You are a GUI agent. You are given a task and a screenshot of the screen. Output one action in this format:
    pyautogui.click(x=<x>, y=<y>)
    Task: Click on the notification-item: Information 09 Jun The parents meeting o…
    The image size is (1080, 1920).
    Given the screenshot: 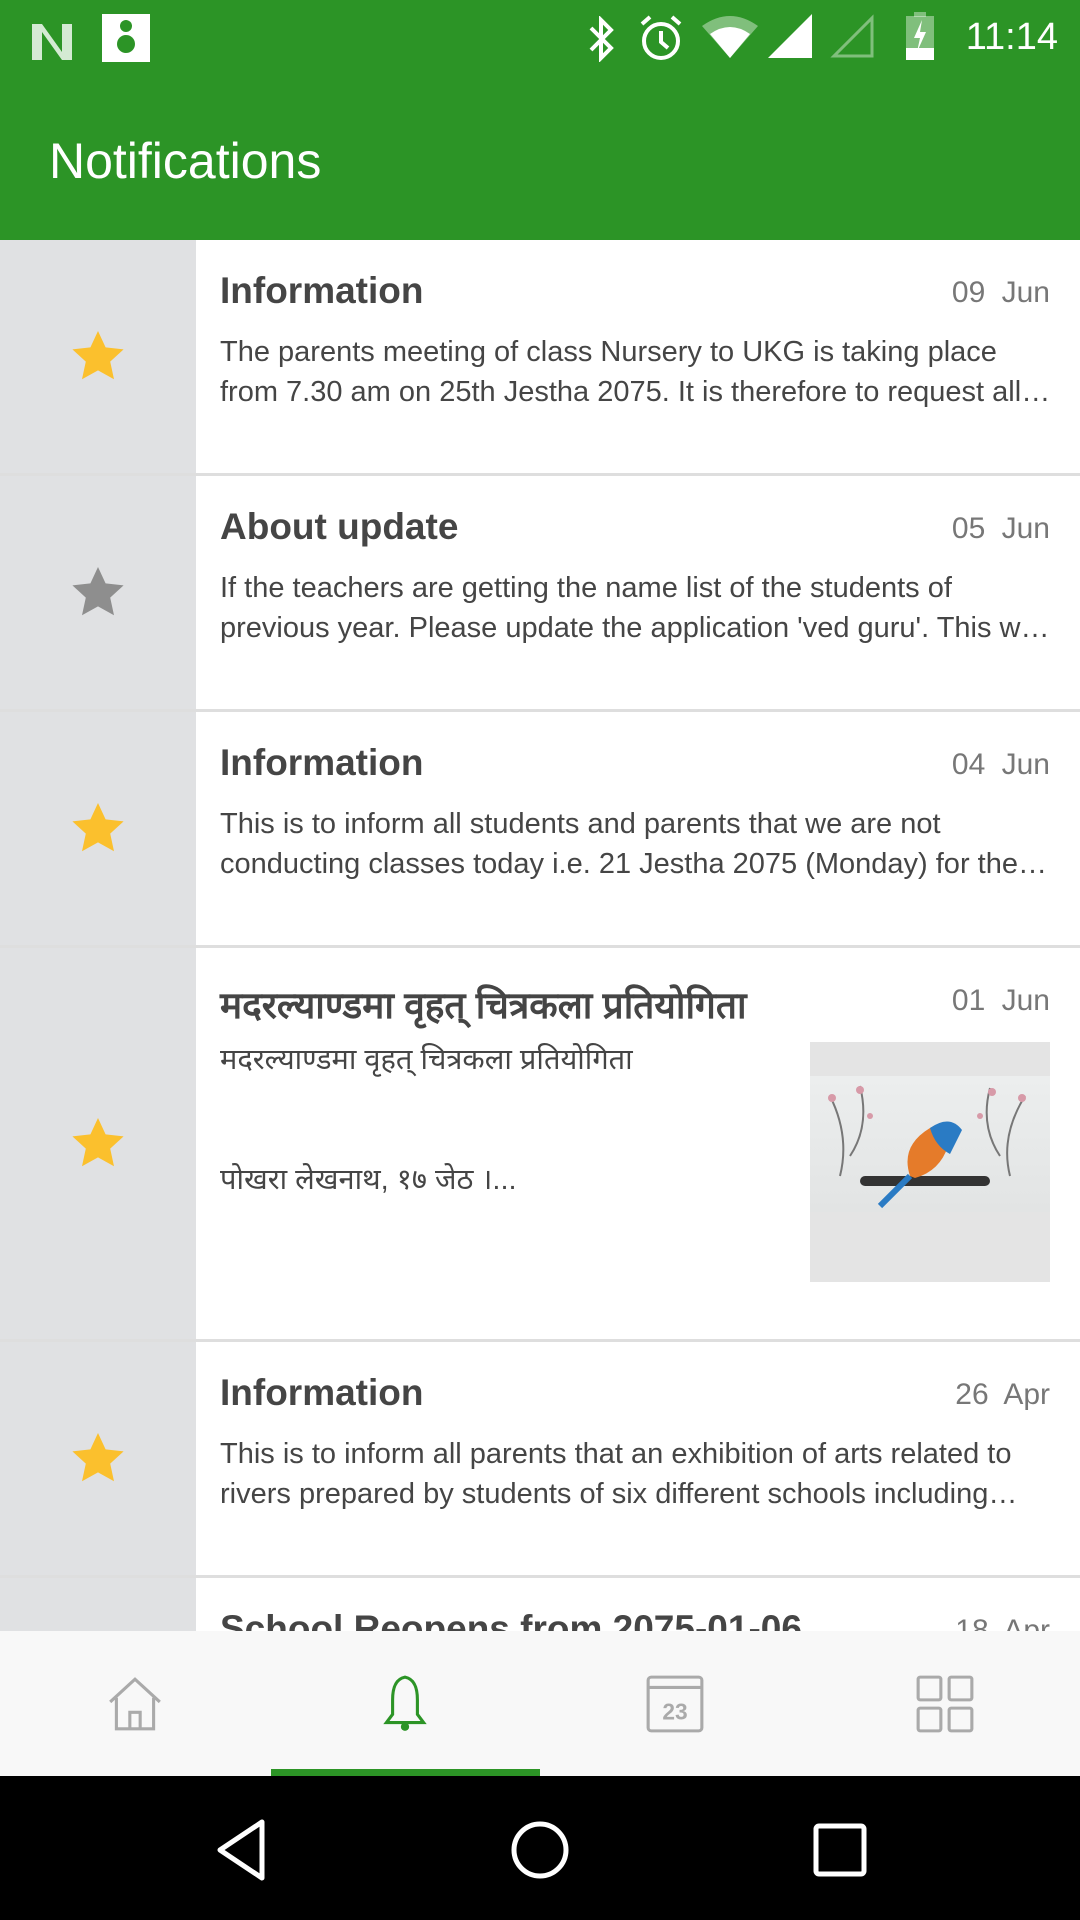 What is the action you would take?
    pyautogui.click(x=540, y=358)
    